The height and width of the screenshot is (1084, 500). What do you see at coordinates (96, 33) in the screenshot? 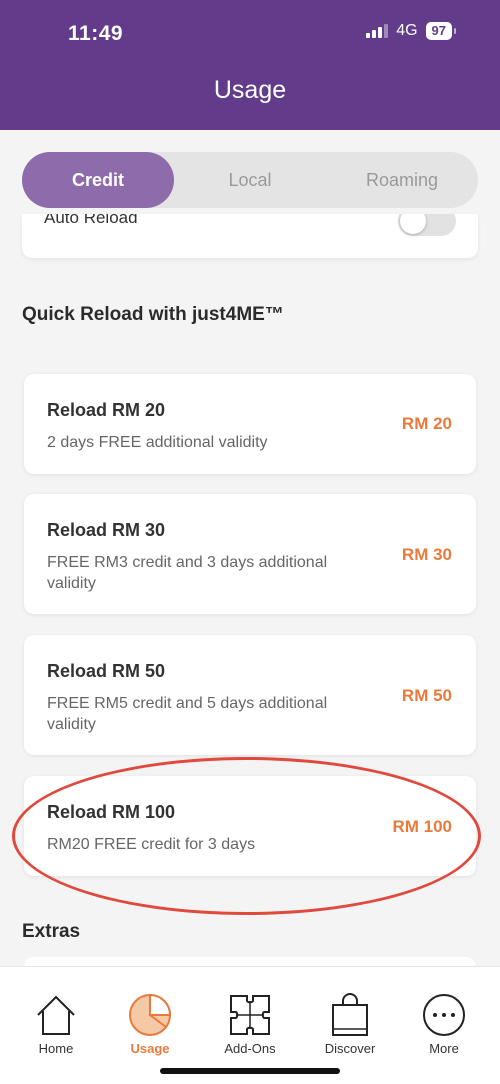
I see `status-time: 11:49` at bounding box center [96, 33].